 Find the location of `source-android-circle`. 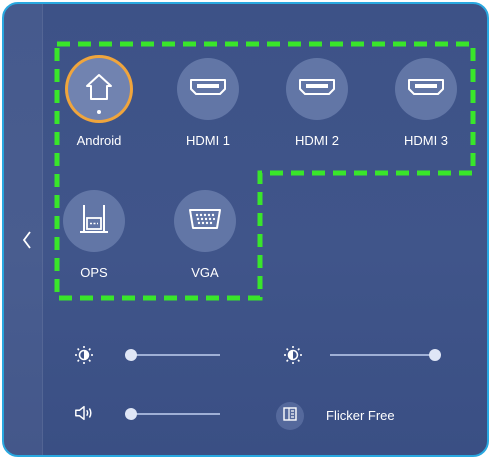

source-android-circle is located at coordinates (99, 89).